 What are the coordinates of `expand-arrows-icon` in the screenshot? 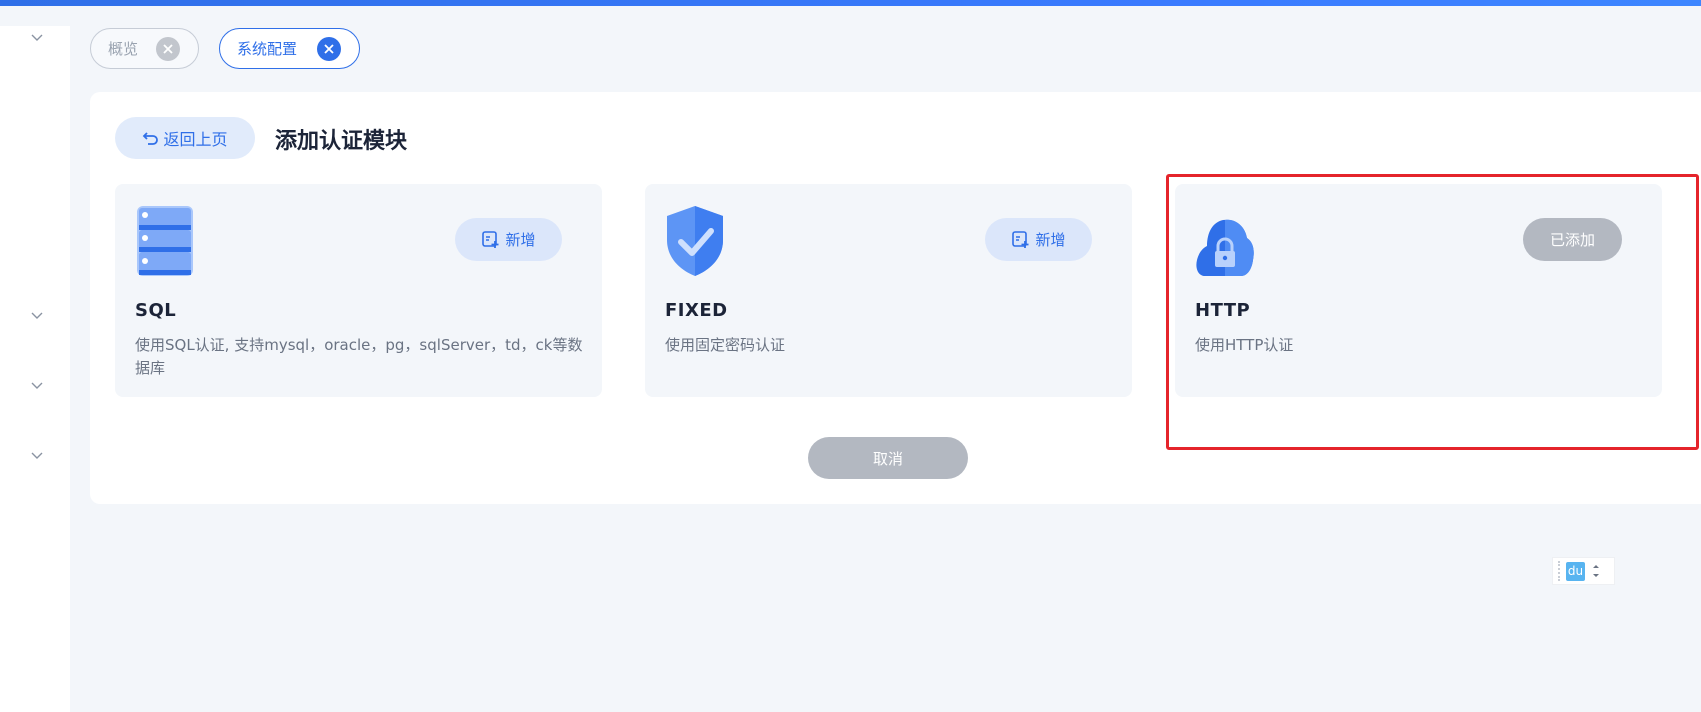 It's located at (1596, 571).